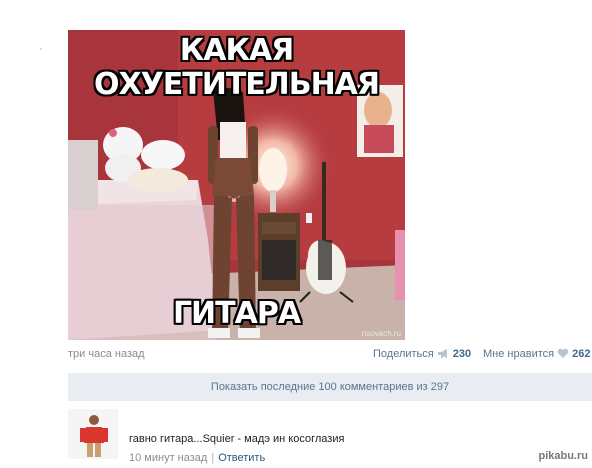 This screenshot has width=592, height=468. I want to click on like-label: Мне нравится, so click(519, 354).